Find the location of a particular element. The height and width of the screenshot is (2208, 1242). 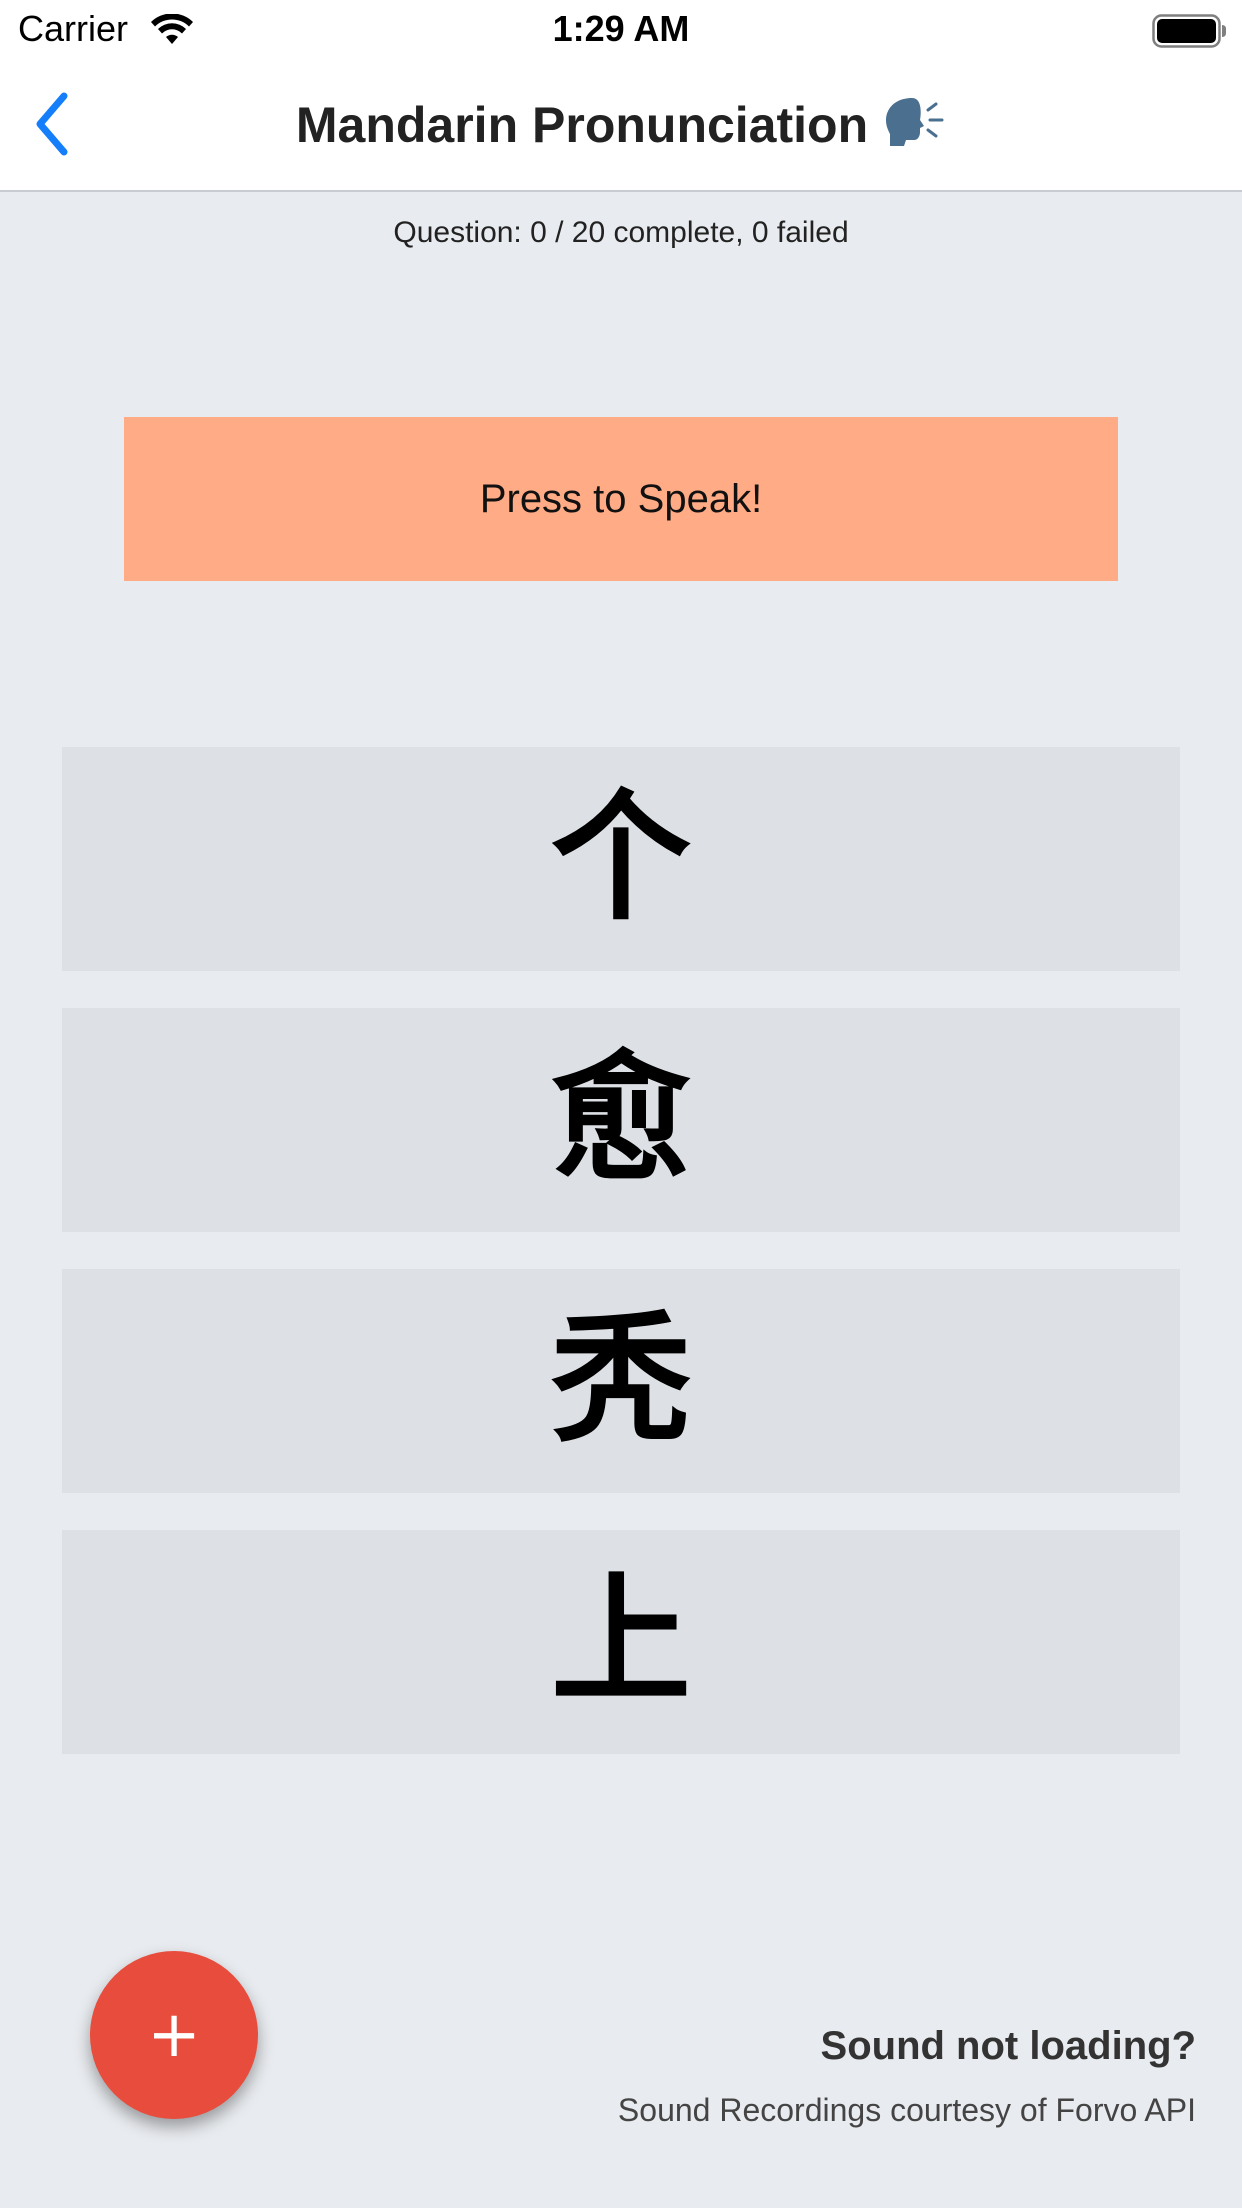

answer-choice-4: 上 is located at coordinates (621, 1642).